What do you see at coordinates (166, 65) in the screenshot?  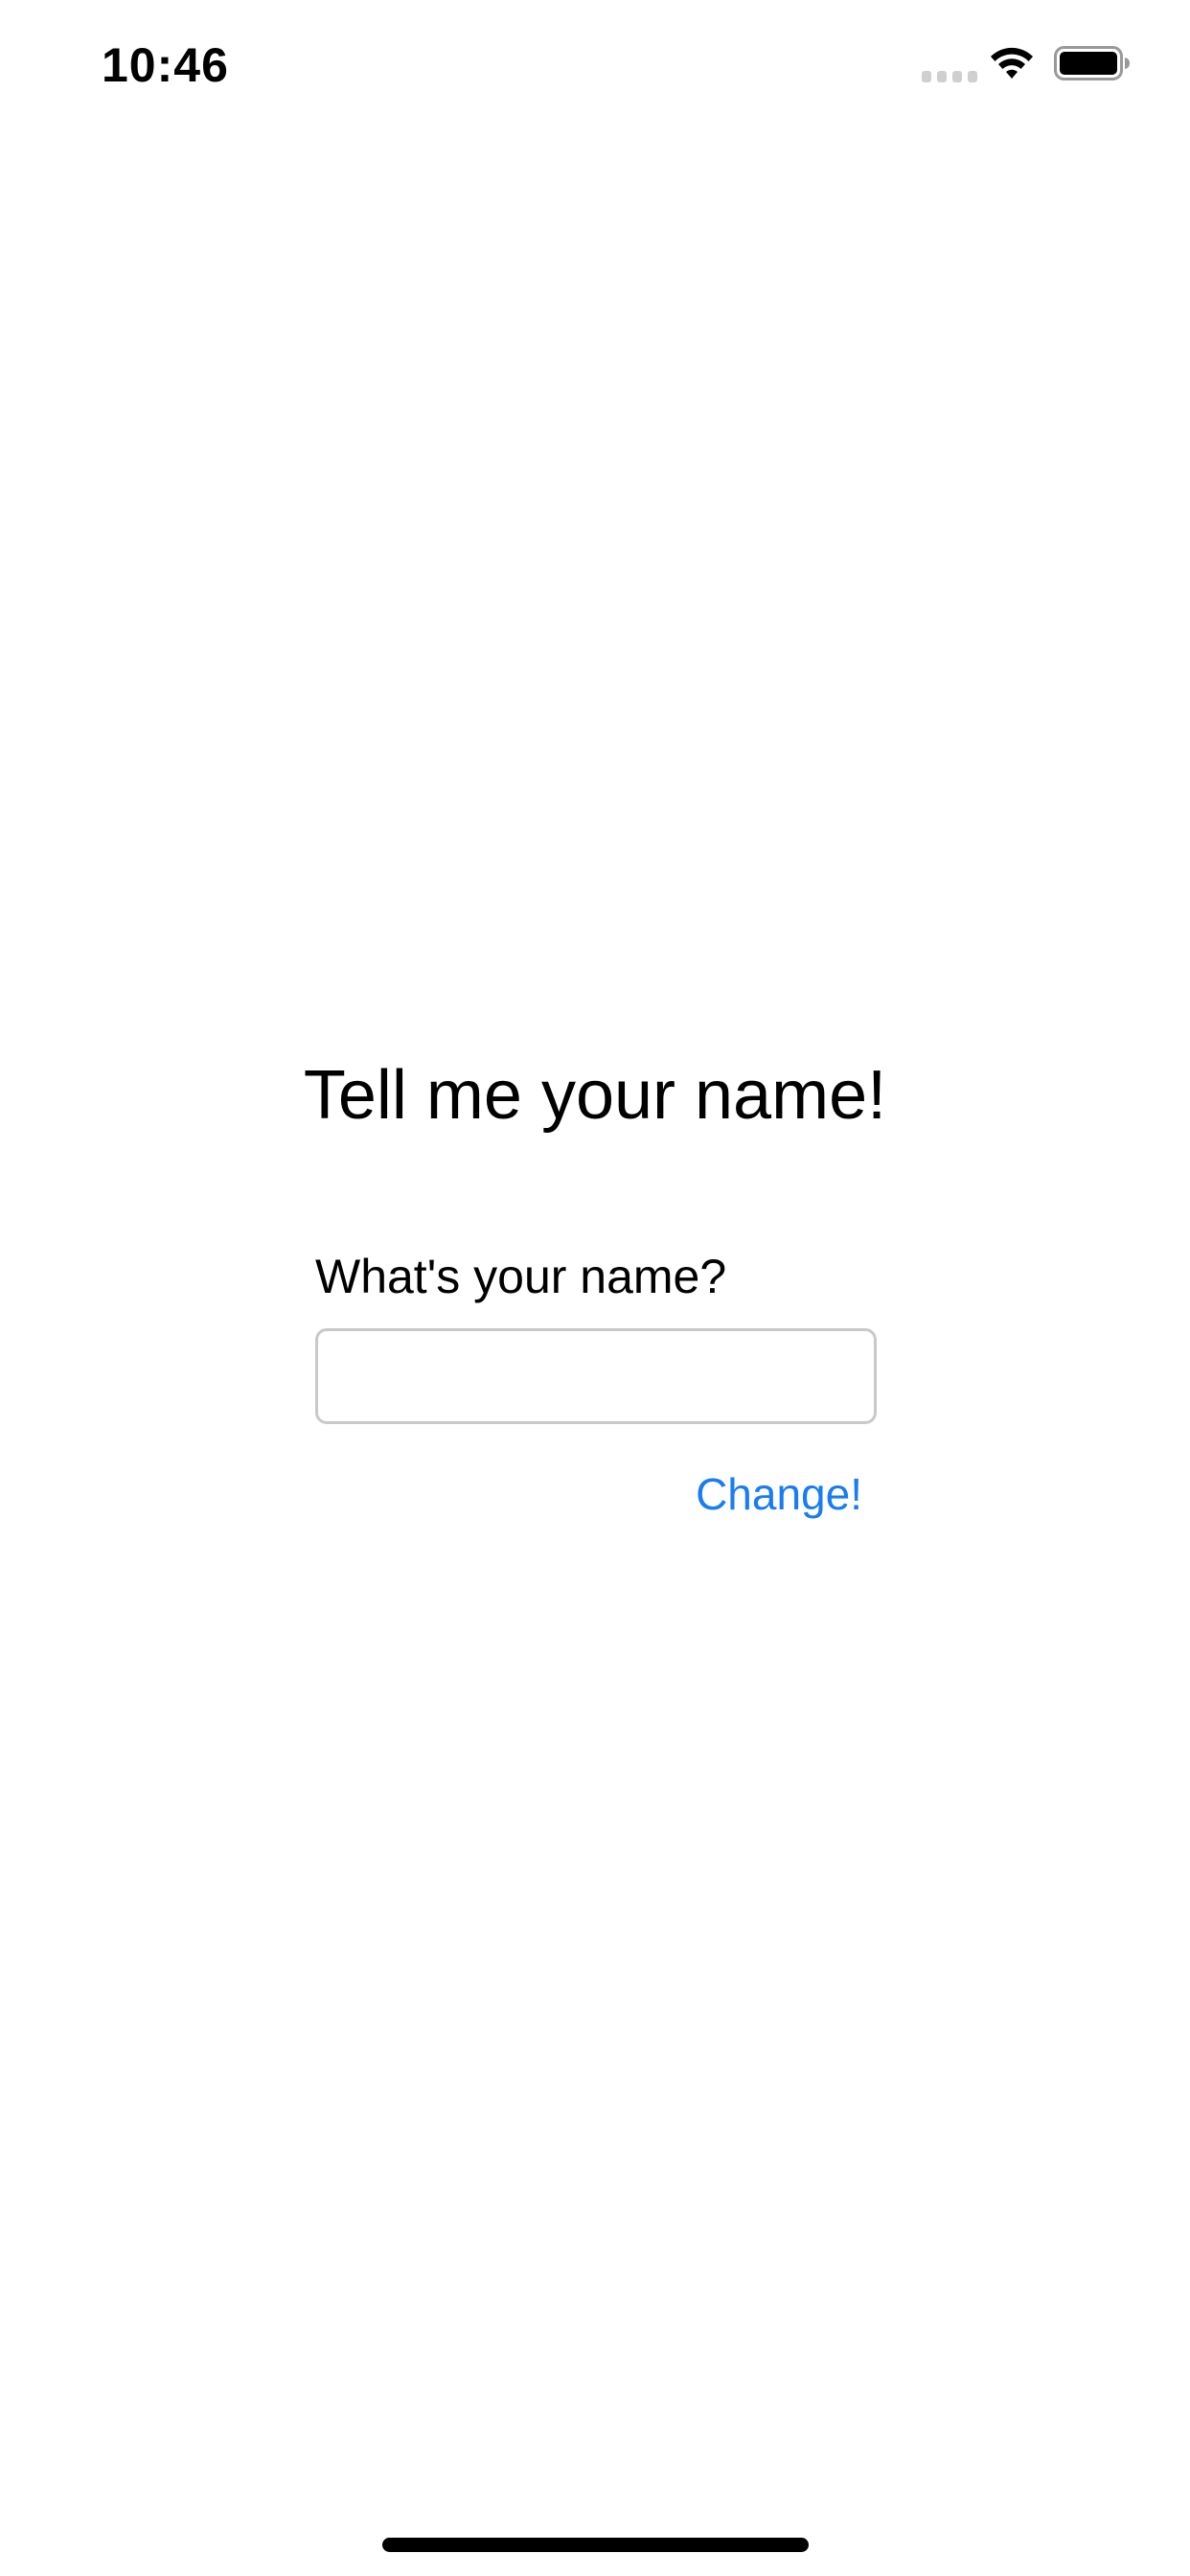 I see `status-time: 10:46` at bounding box center [166, 65].